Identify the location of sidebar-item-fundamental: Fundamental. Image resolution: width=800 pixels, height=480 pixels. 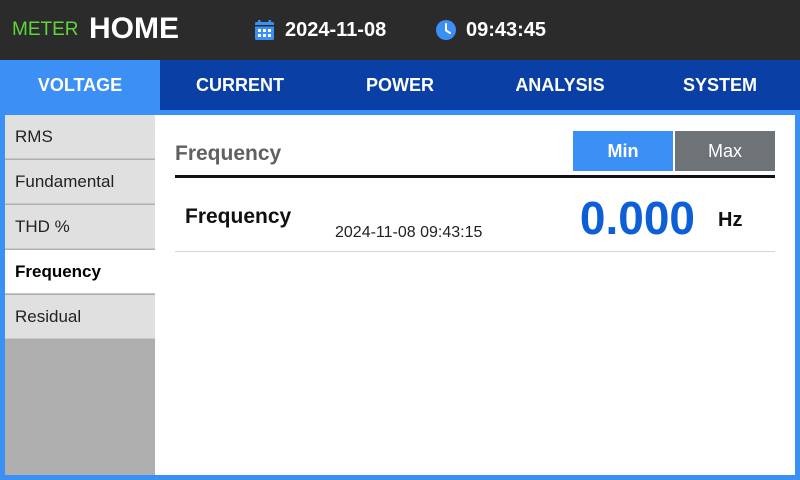
(80, 182).